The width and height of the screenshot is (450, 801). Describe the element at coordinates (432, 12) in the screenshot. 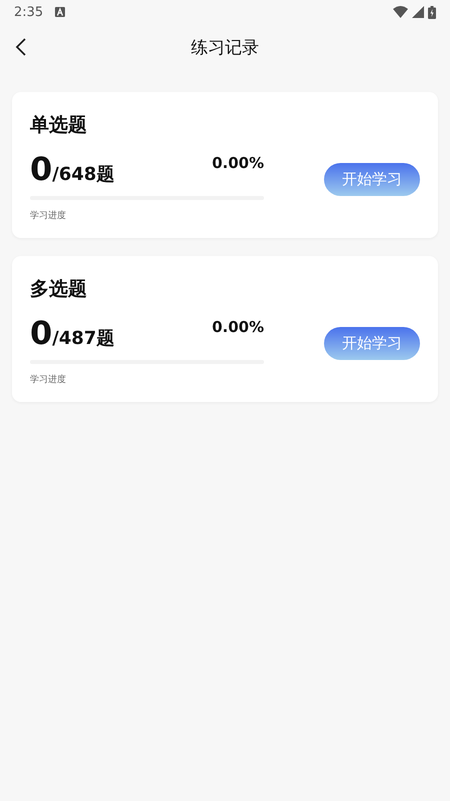

I see `battery-icon` at that location.